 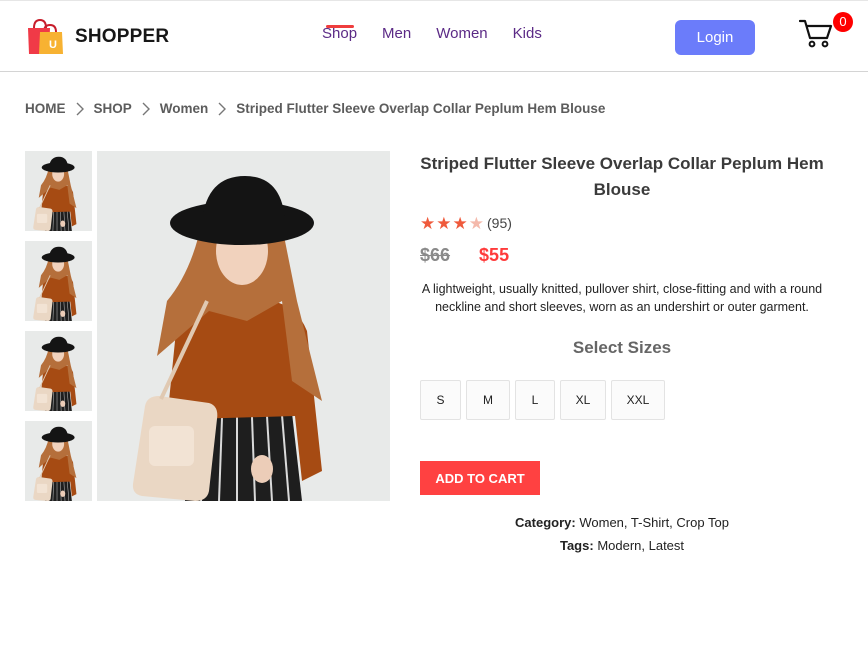 What do you see at coordinates (654, 522) in the screenshot?
I see `category-value: Women, T-Shirt, Crop Top` at bounding box center [654, 522].